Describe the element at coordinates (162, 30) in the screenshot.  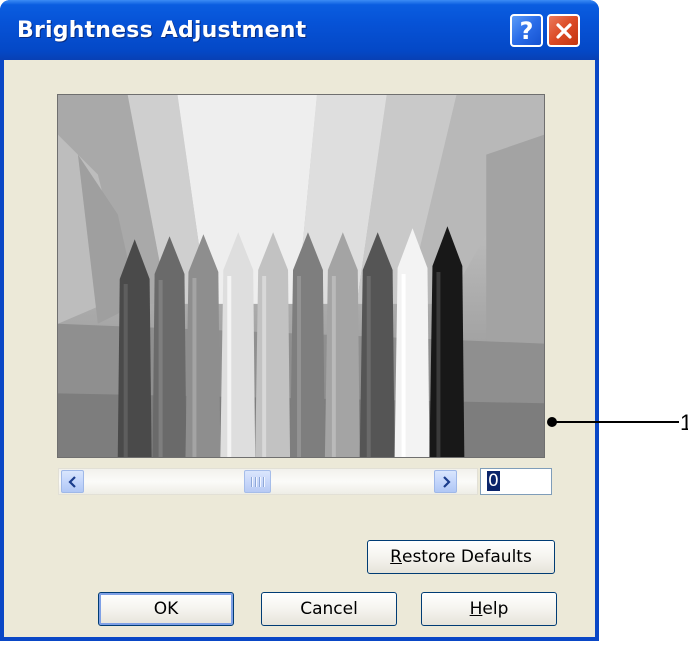
I see `window-title: Brightness Adjustment` at that location.